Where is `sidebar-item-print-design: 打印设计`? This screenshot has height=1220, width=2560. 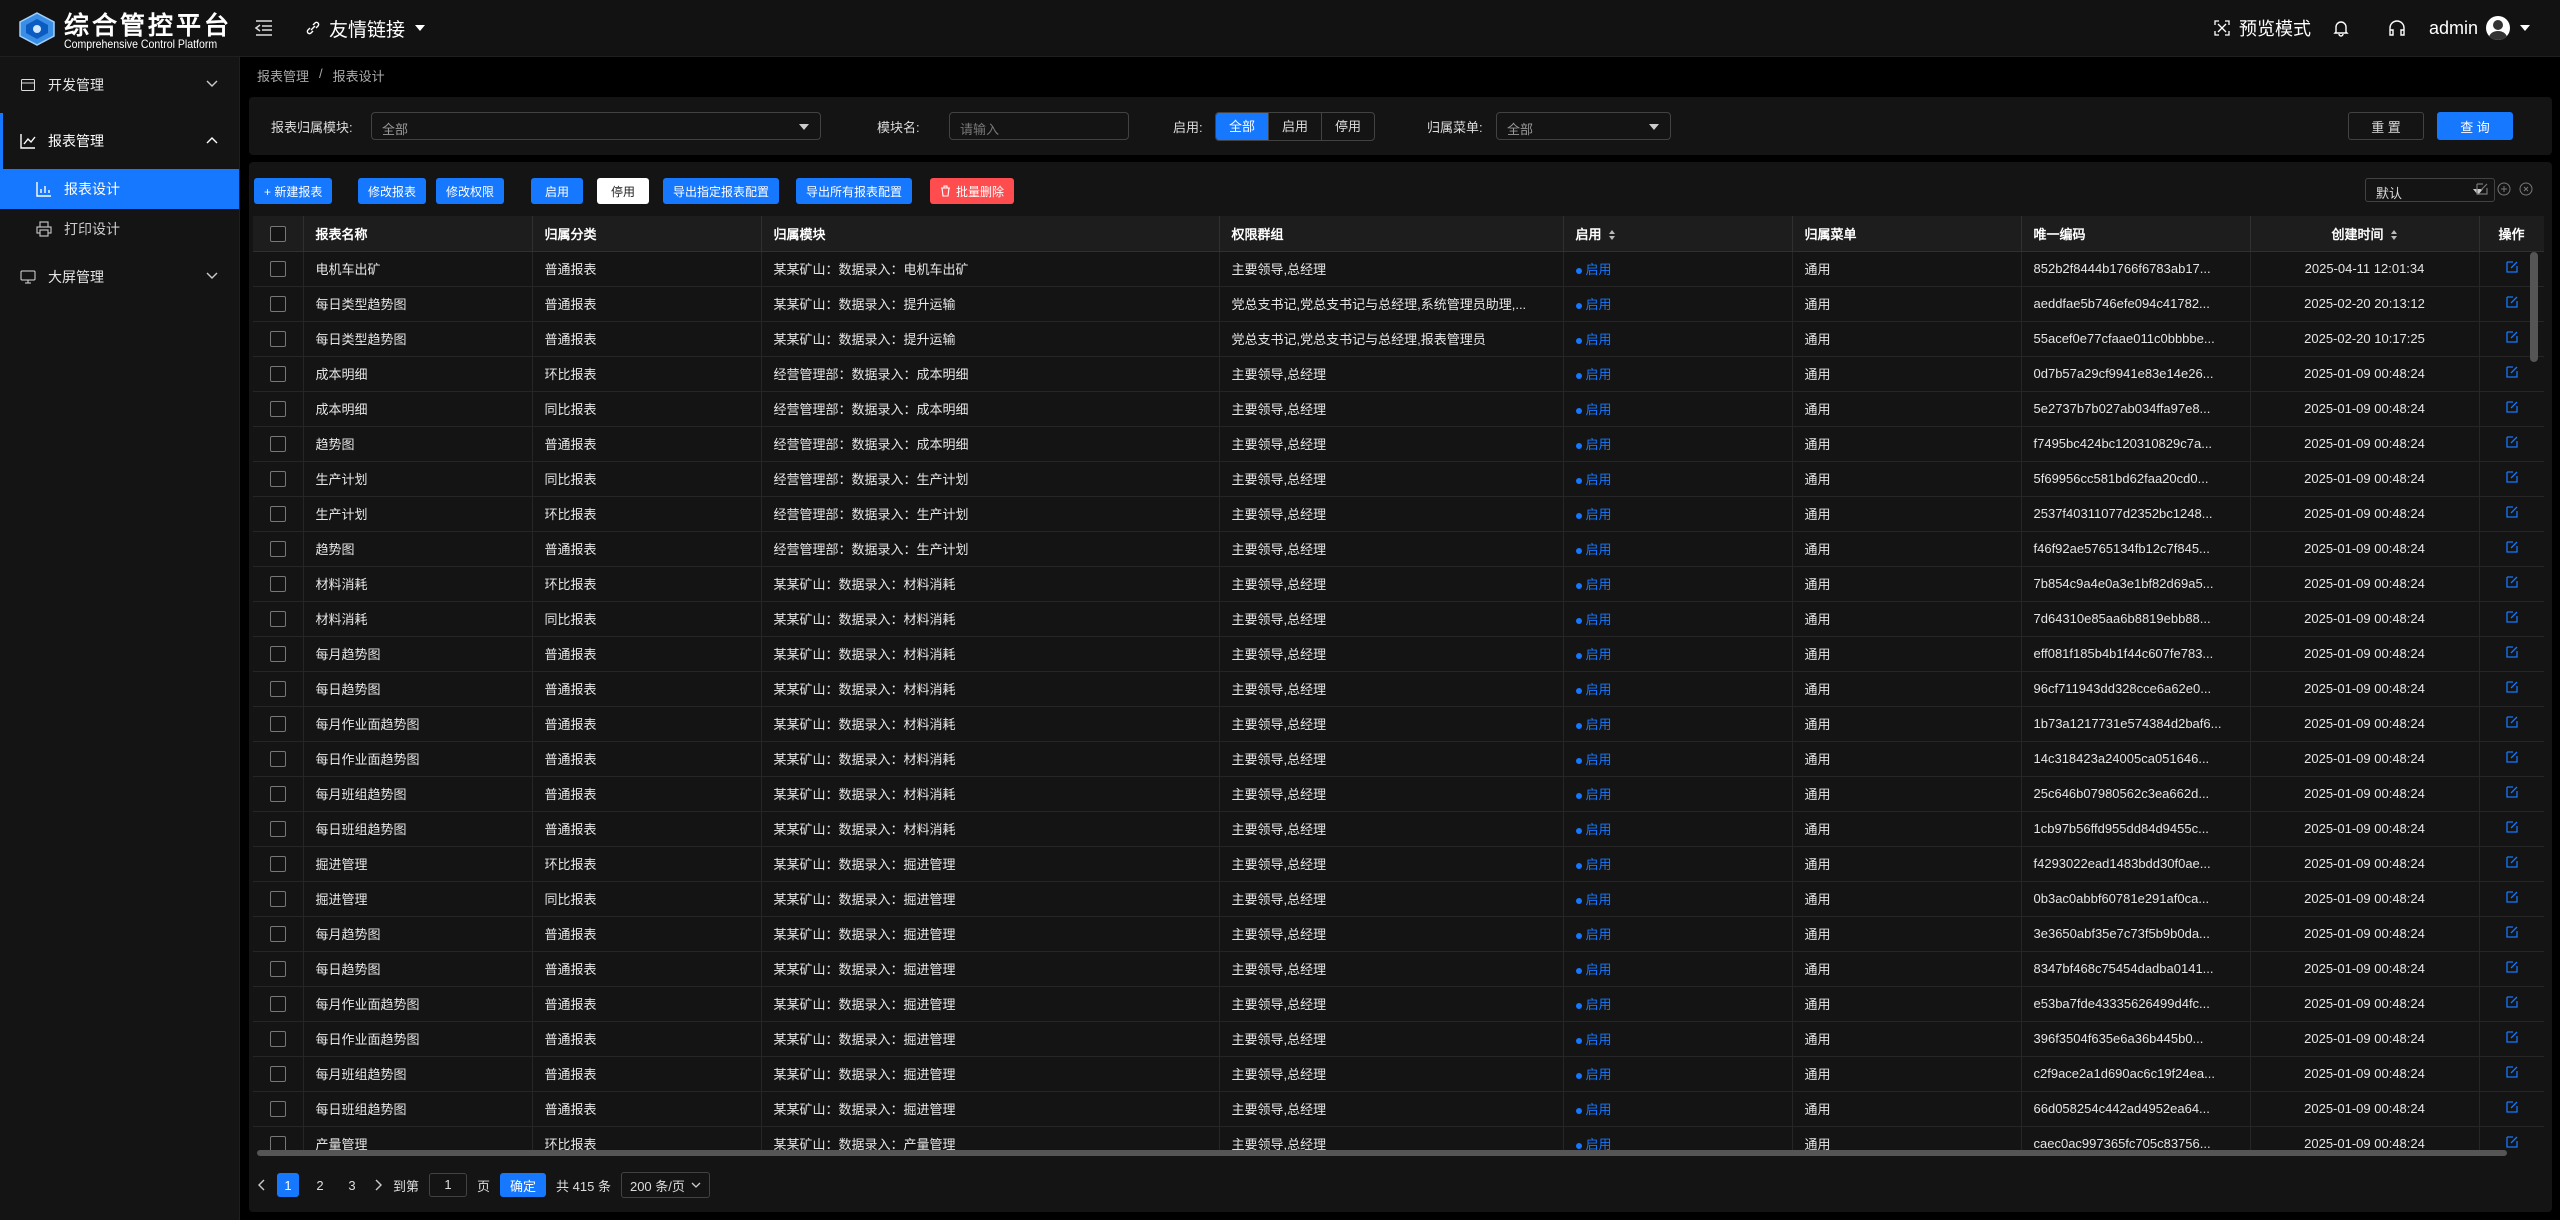 sidebar-item-print-design: 打印设计 is located at coordinates (119, 229).